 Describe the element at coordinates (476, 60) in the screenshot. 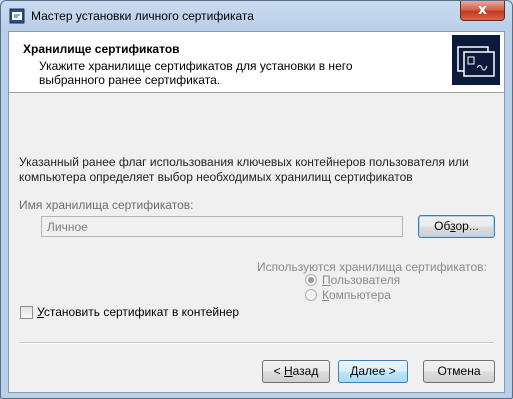

I see `certificate-icon` at that location.